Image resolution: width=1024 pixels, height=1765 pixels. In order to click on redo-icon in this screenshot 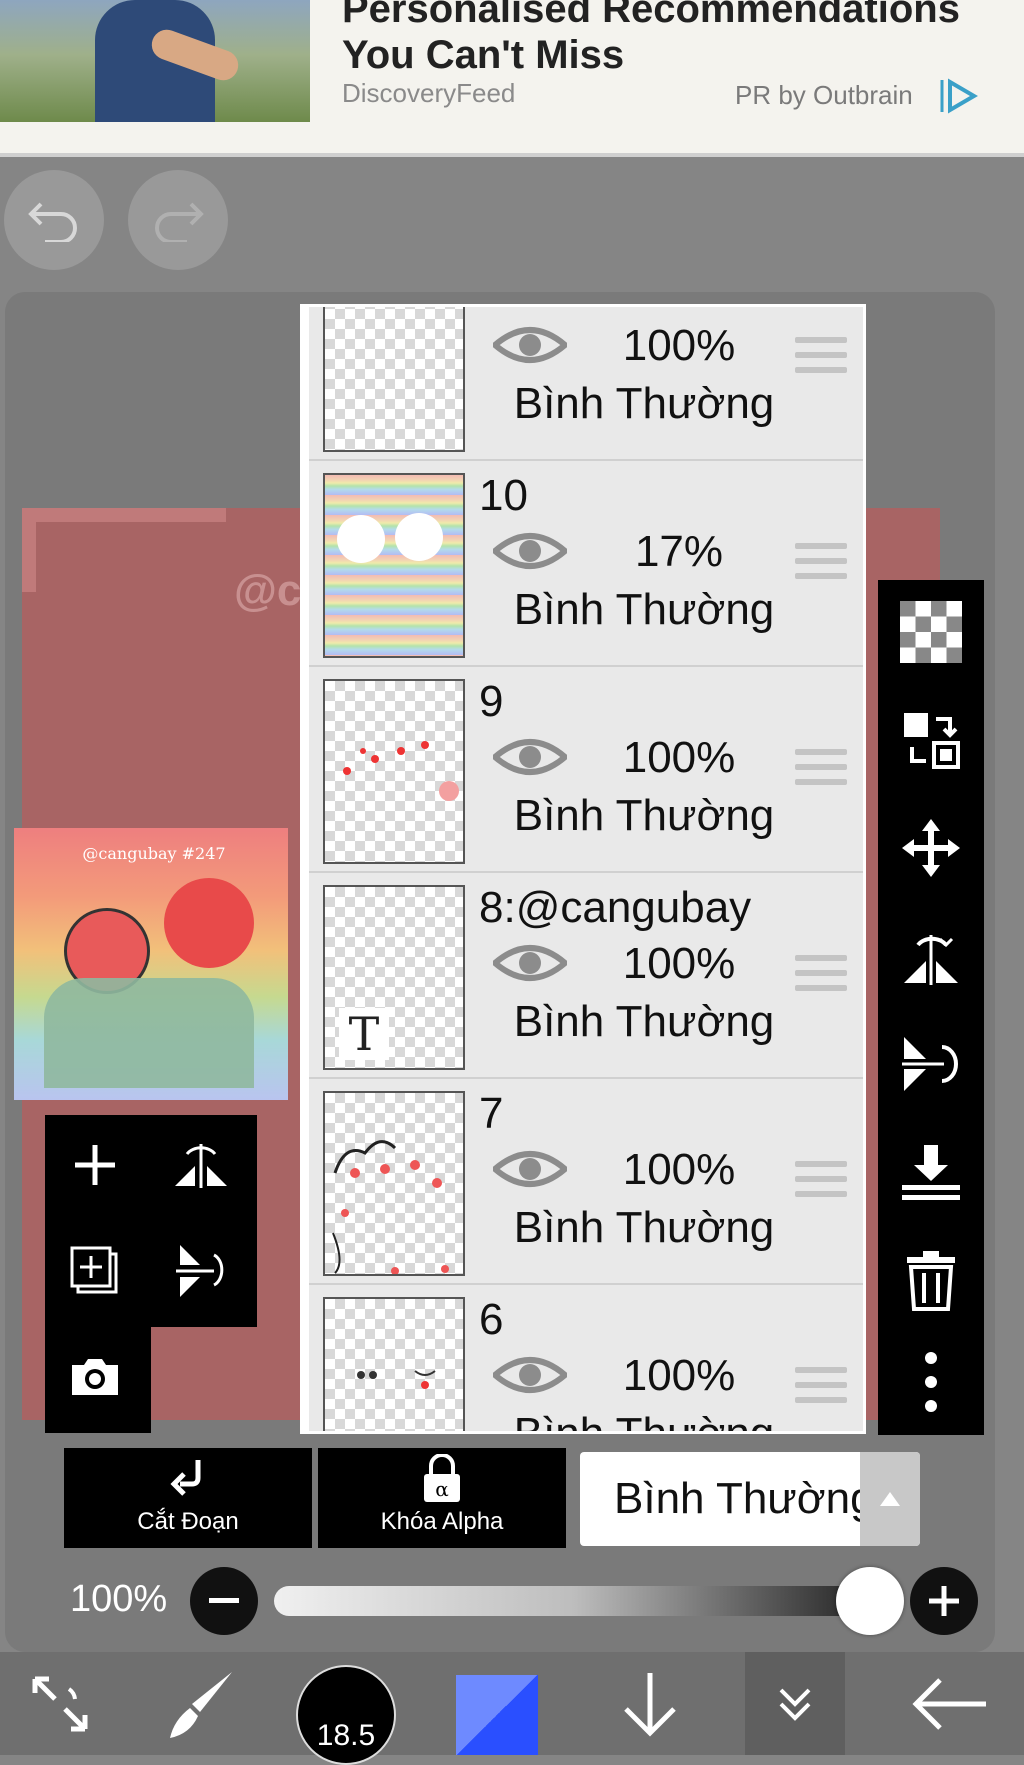, I will do `click(179, 222)`.